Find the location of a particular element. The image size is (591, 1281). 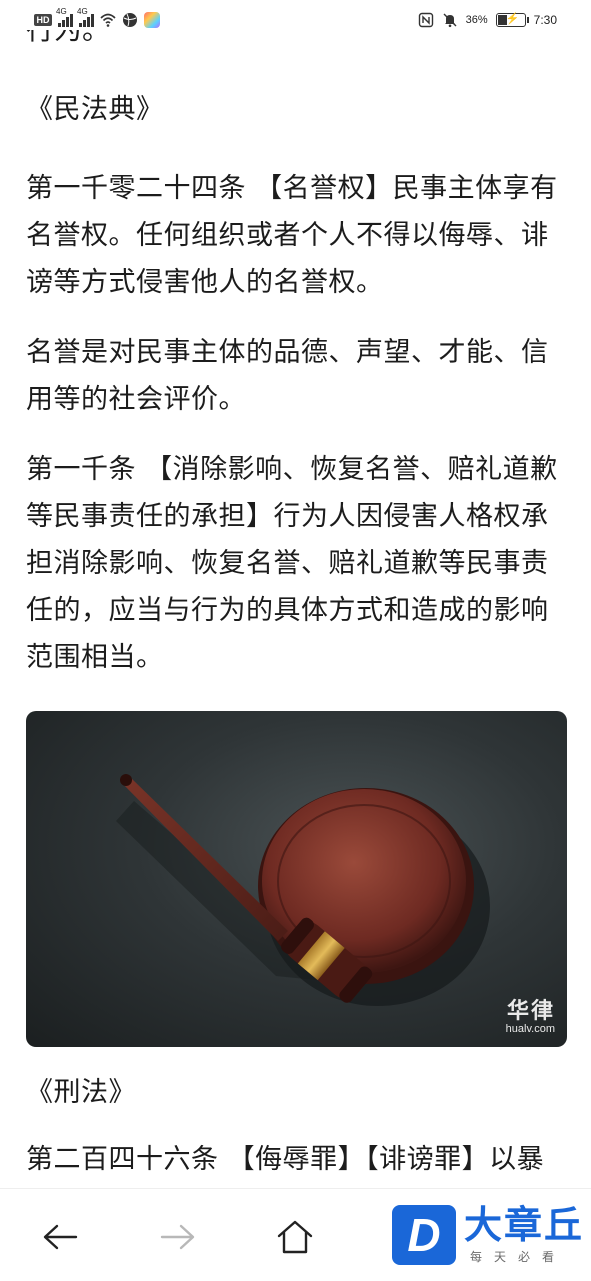

gavel-illustration is located at coordinates (303, 890).